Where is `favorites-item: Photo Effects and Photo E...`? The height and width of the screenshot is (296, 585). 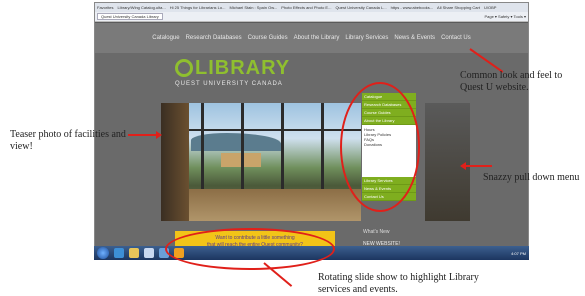
favorites-item: Photo Effects and Photo E... is located at coordinates (306, 7).